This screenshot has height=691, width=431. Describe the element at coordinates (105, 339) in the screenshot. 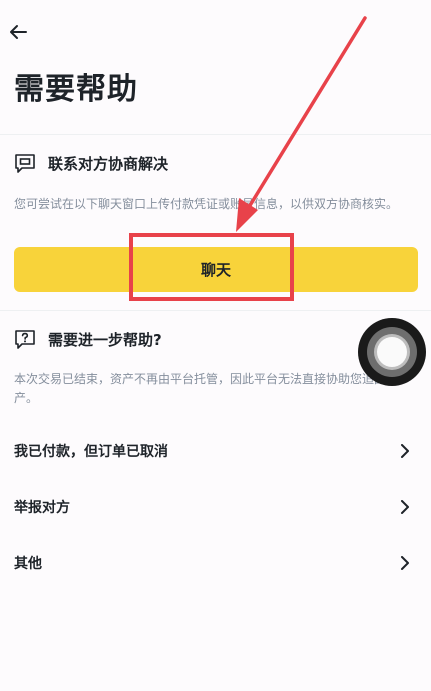

I see `help-section-title: 需要进一步帮助?` at that location.